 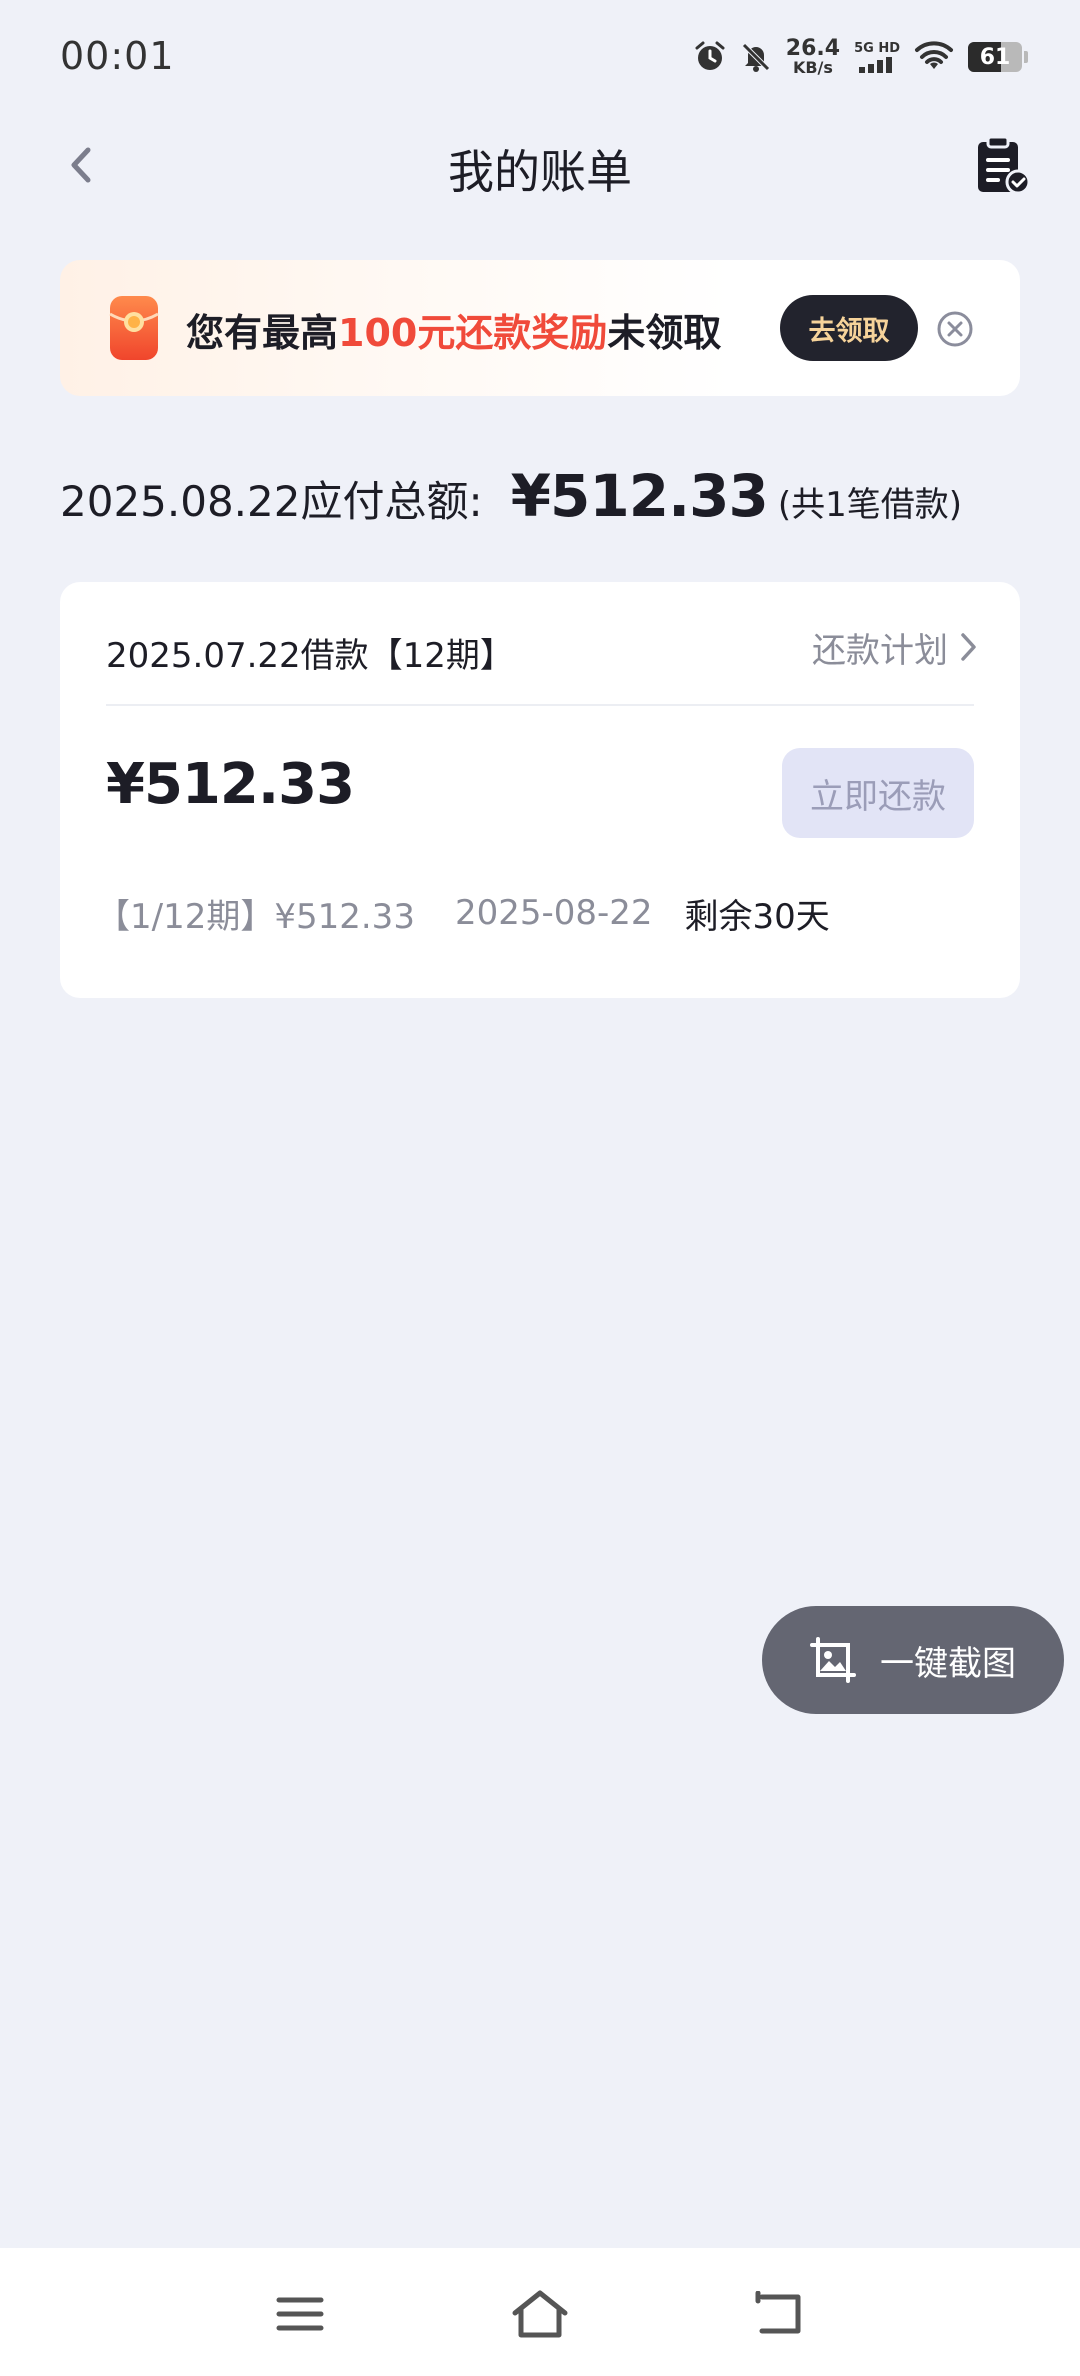 What do you see at coordinates (869, 505) in the screenshot?
I see `loan-count: (共1笔借款)` at bounding box center [869, 505].